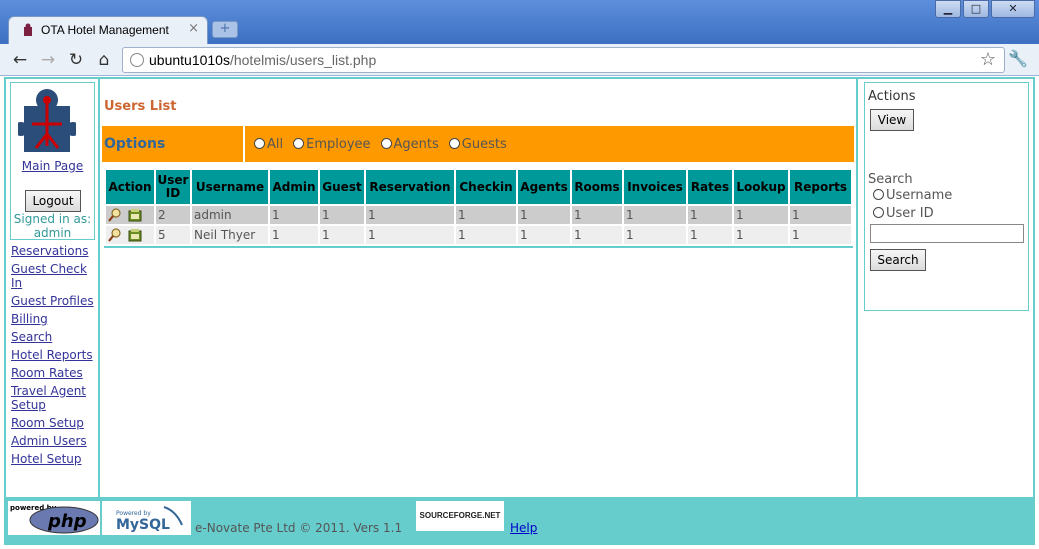 Image resolution: width=1039 pixels, height=549 pixels. Describe the element at coordinates (710, 215) in the screenshot. I see `cell-rates: 1` at that location.